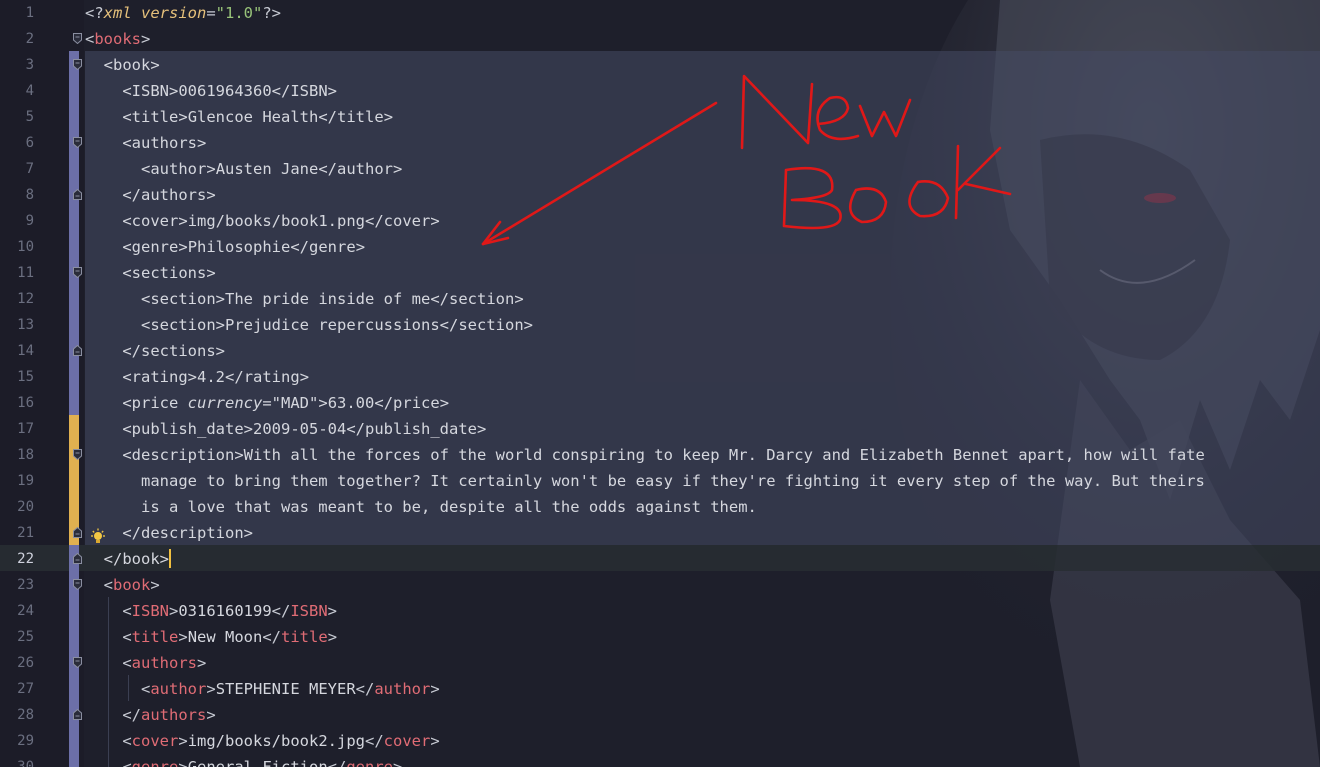 This screenshot has height=767, width=1320. Describe the element at coordinates (660, 585) in the screenshot. I see `code-line: 23 <book>` at that location.